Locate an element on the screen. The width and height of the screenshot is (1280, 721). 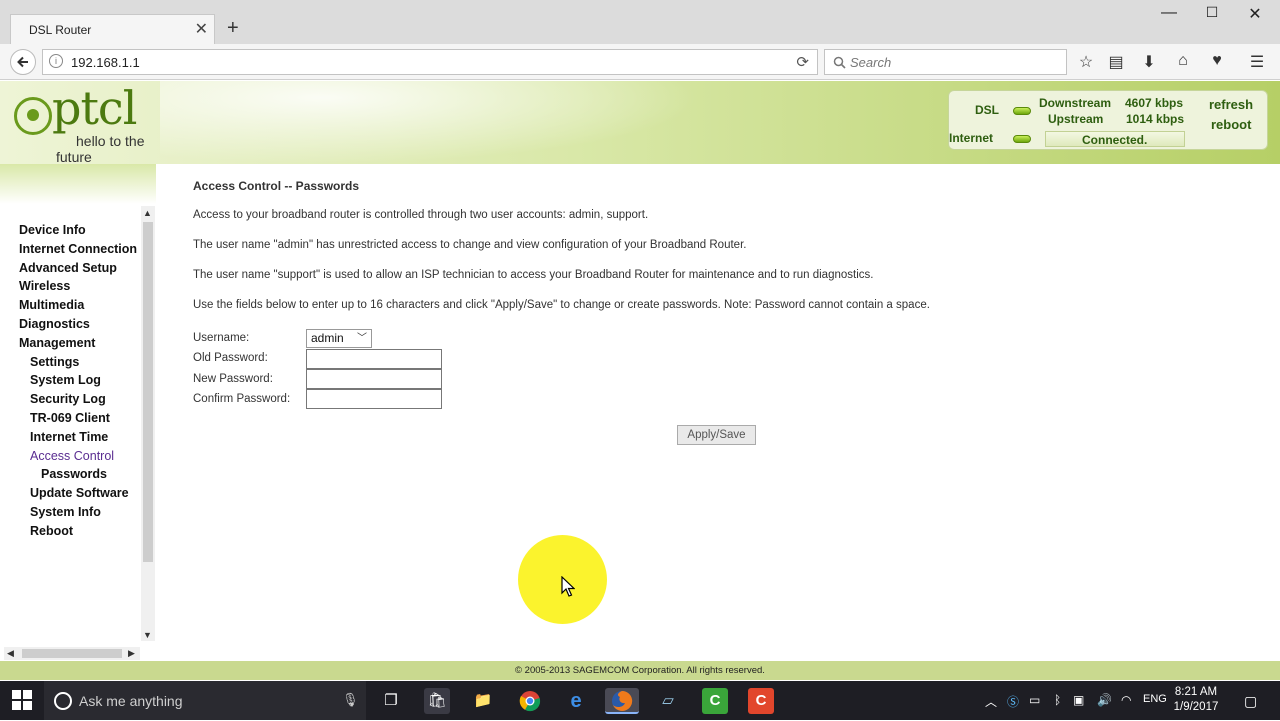
dsl-label: DSL is located at coordinates (987, 110).